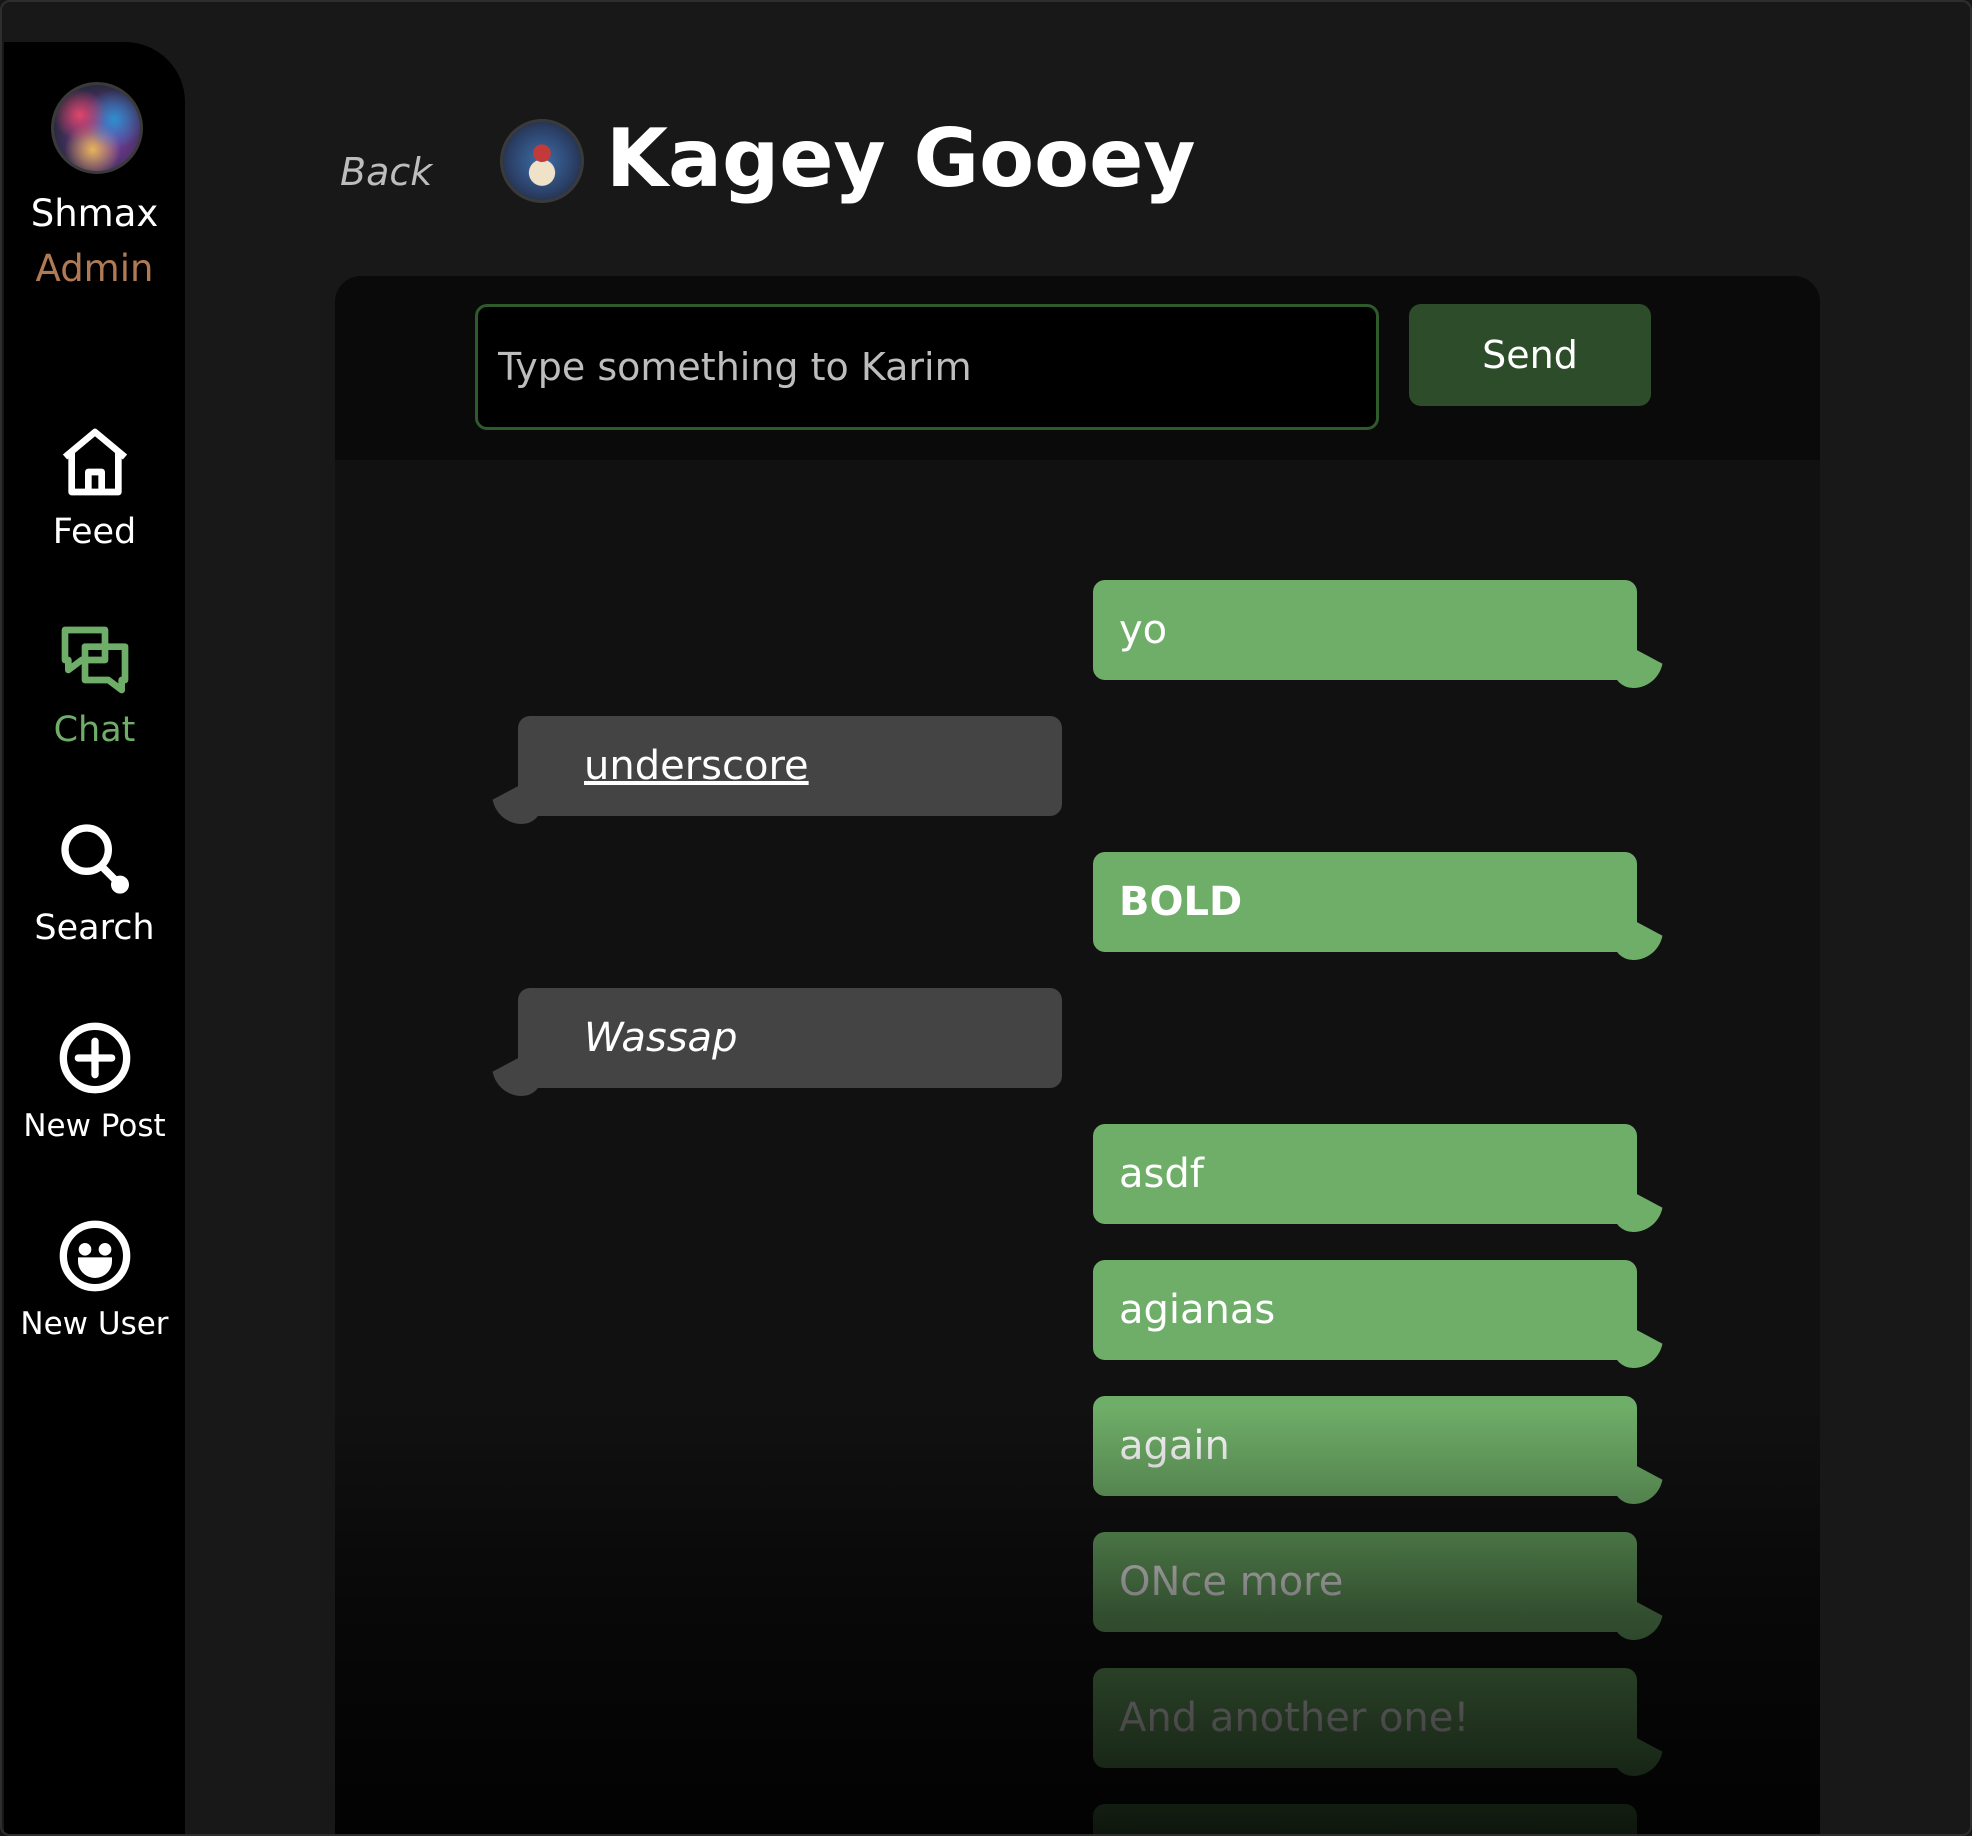 This screenshot has width=1972, height=1836. Describe the element at coordinates (94, 660) in the screenshot. I see `chat-icon` at that location.